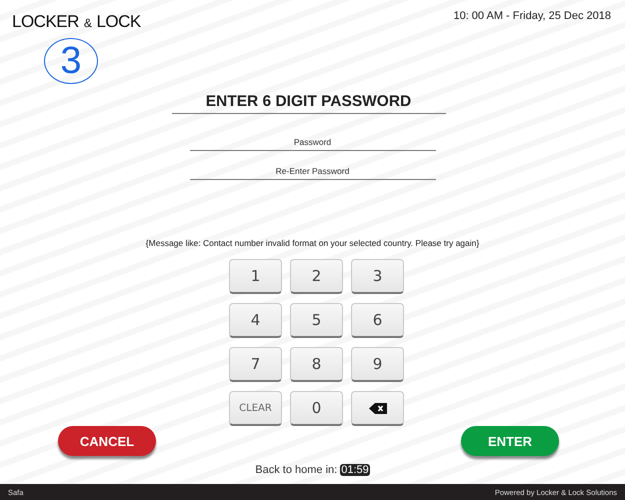  I want to click on digit-key: 6, so click(377, 320).